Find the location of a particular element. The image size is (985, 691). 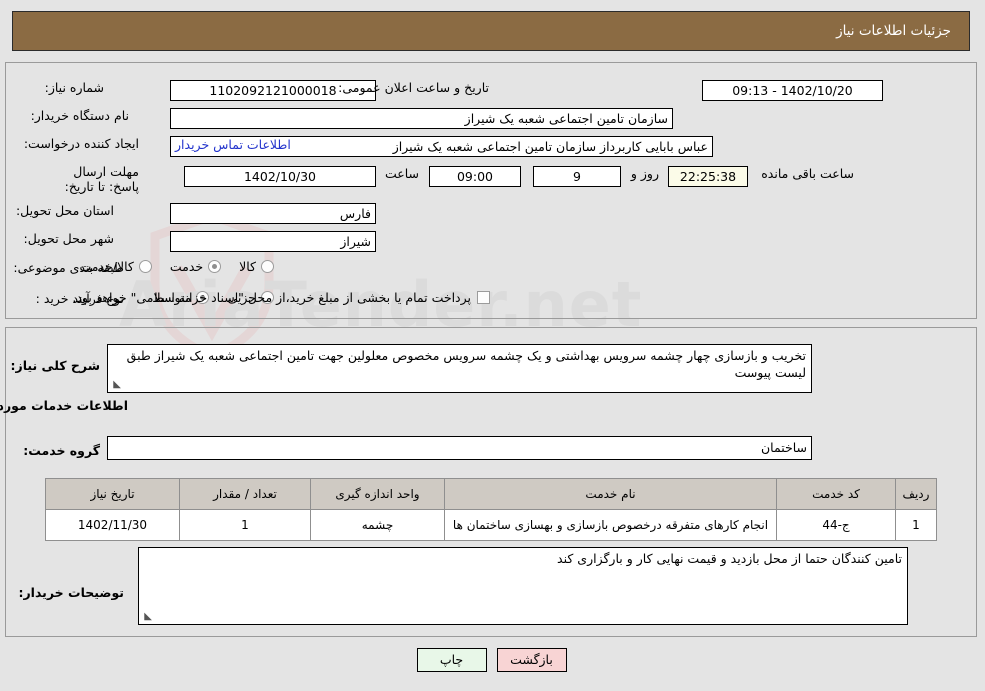

buyer-org-label: نام دستگاه خریدار: is located at coordinates (80, 115).